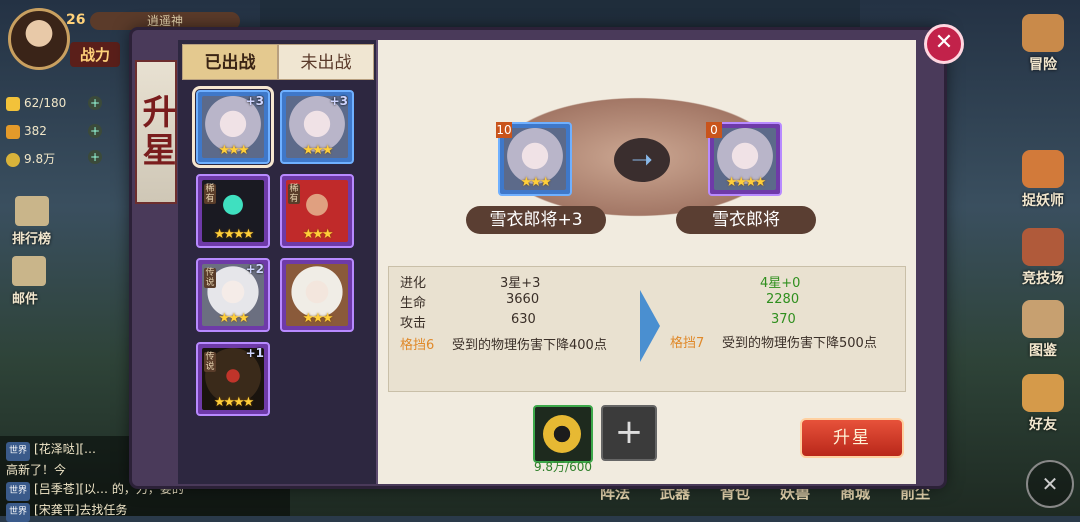 Image resolution: width=1080 pixels, height=522 pixels. I want to click on codex-button: 图鉴, so click(1043, 330).